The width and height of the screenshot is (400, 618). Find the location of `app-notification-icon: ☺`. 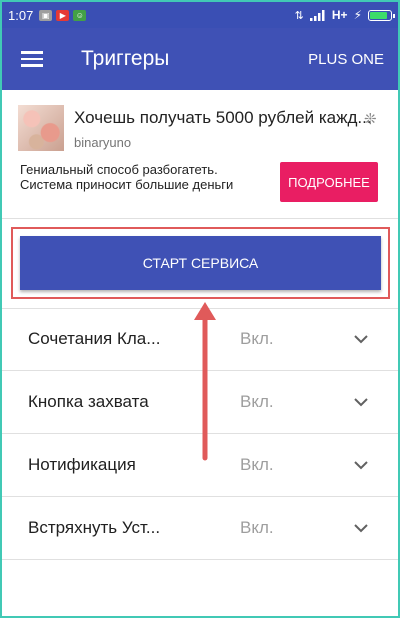

app-notification-icon: ☺ is located at coordinates (80, 15).